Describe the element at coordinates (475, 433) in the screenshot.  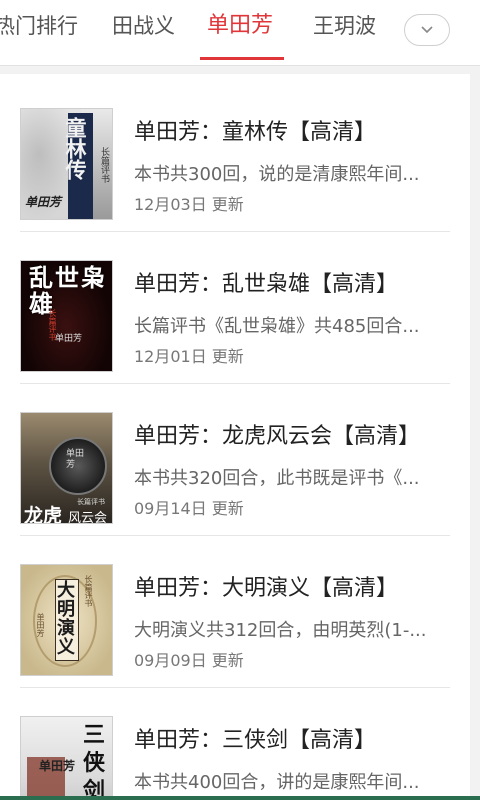
I see `scrollbar` at that location.